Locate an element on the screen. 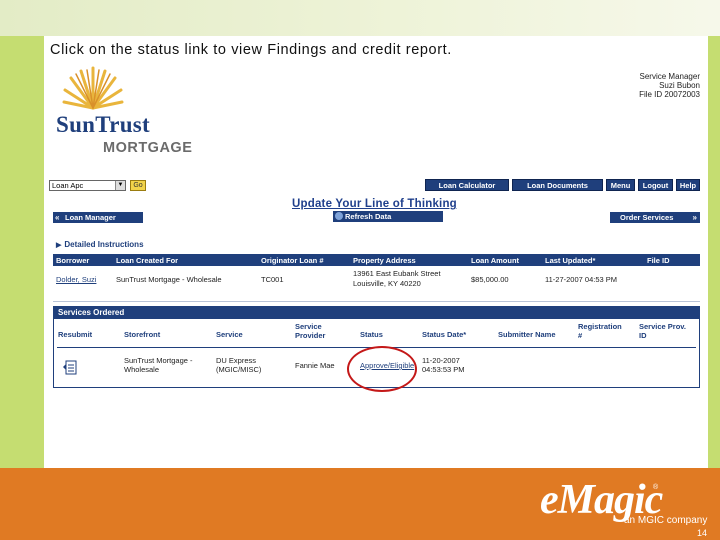  suntrust-sun-icon is located at coordinates (93, 88).